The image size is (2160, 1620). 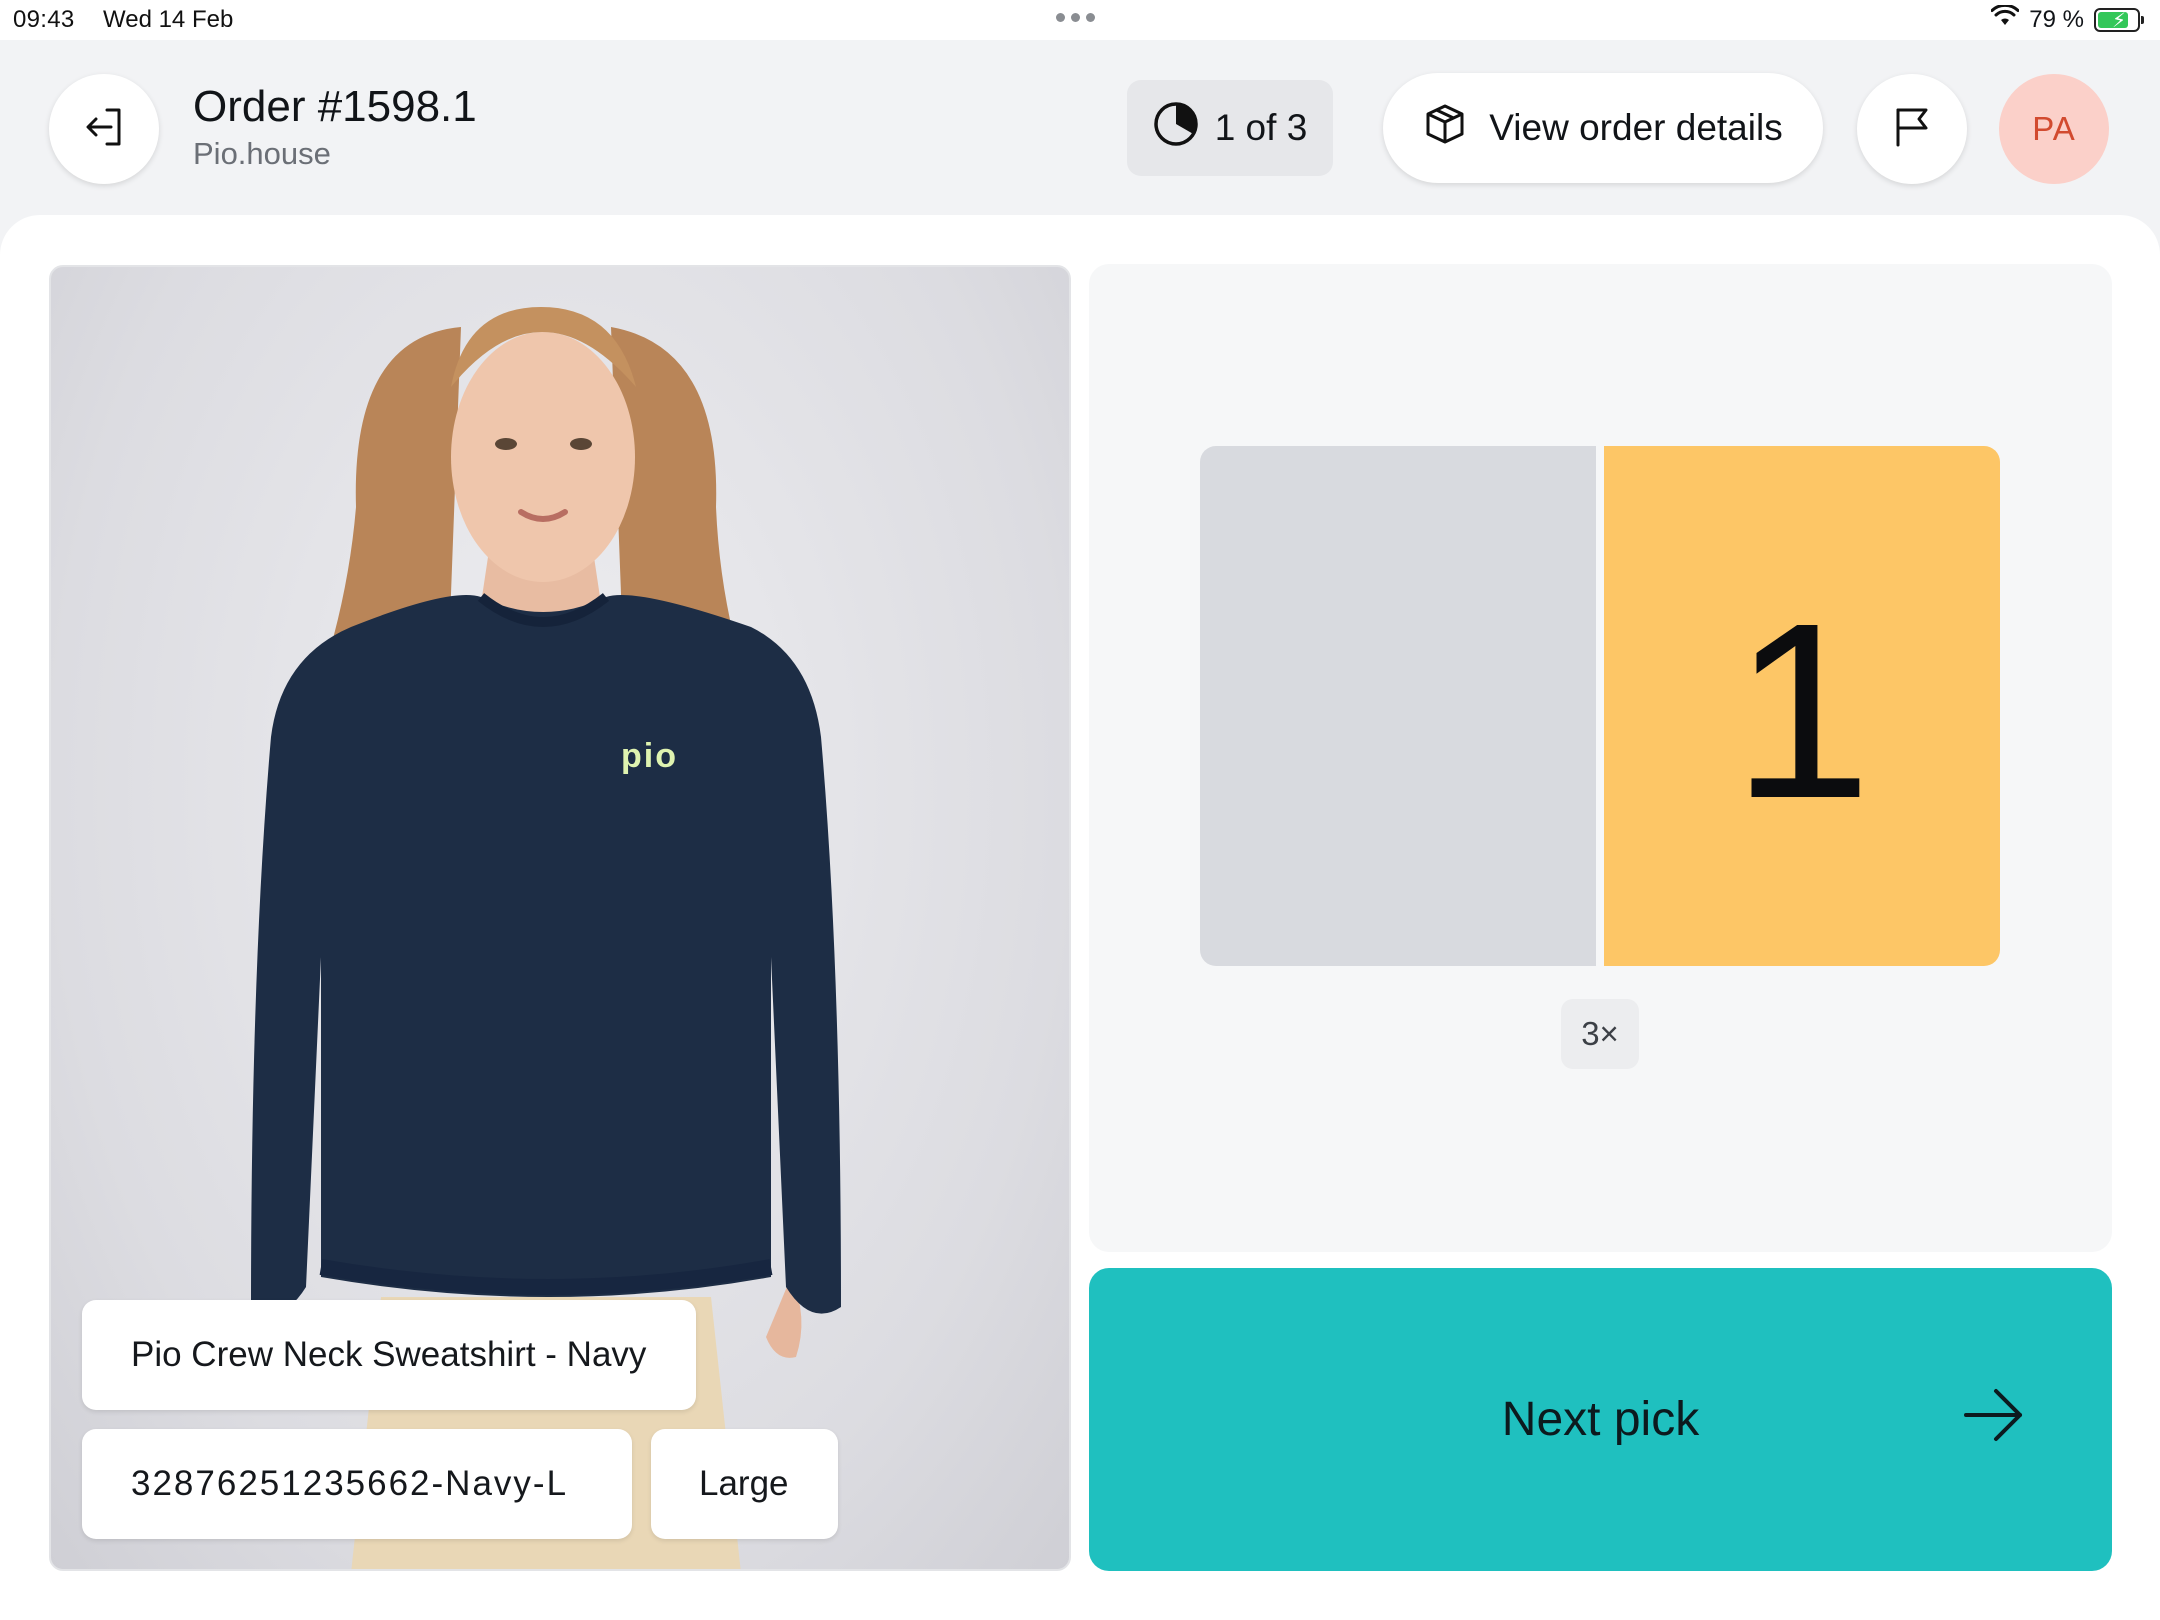 What do you see at coordinates (1802, 710) in the screenshot?
I see `bin-number: 1` at bounding box center [1802, 710].